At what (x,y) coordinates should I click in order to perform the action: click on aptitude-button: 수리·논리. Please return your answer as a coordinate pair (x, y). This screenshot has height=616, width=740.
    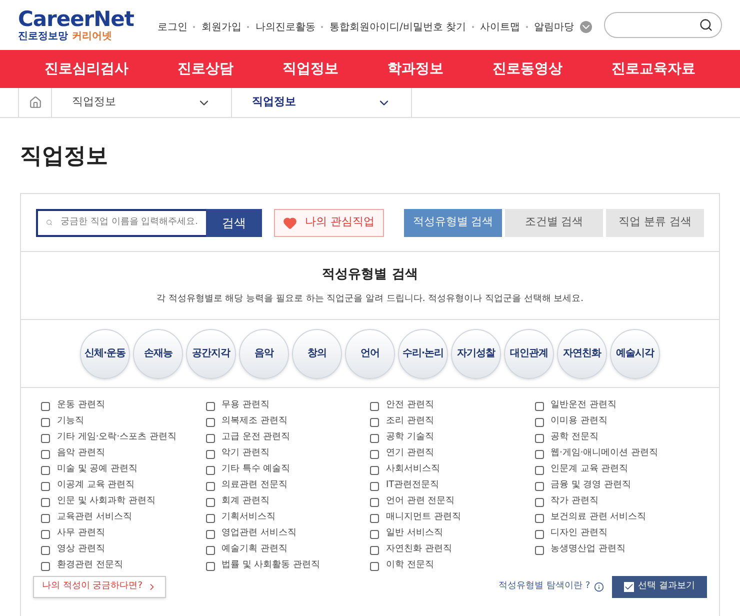
    Looking at the image, I should click on (423, 353).